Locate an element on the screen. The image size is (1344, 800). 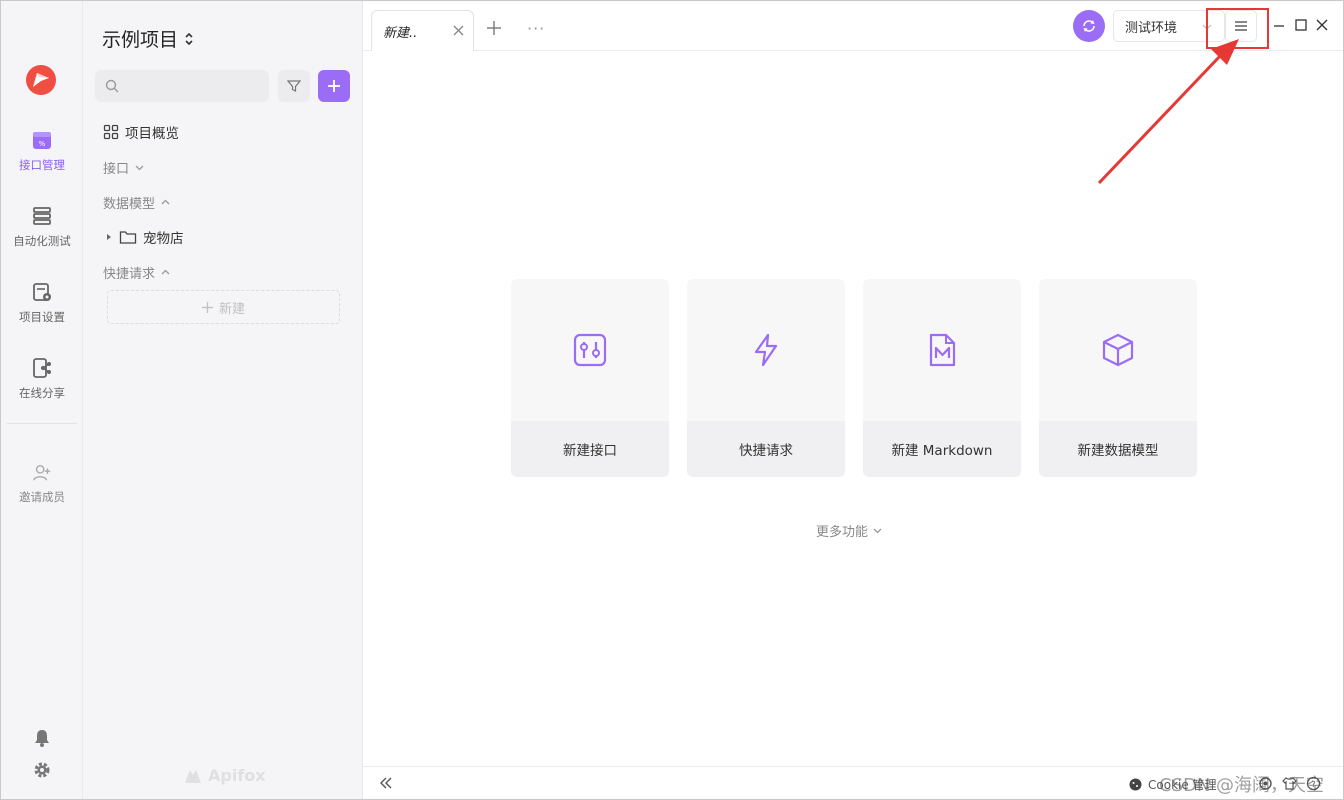
tree-section-label: 接口 is located at coordinates (116, 169).